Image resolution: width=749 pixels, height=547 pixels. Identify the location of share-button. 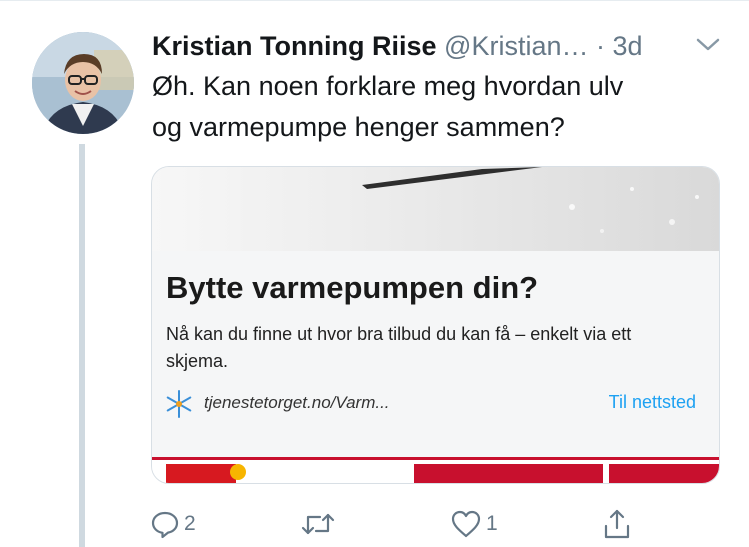
(617, 524).